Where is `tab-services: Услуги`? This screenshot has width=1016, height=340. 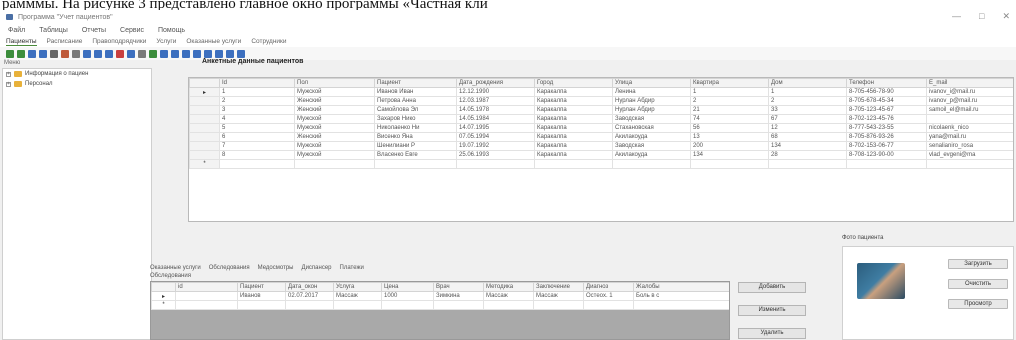
tab-services: Услуги is located at coordinates (166, 41).